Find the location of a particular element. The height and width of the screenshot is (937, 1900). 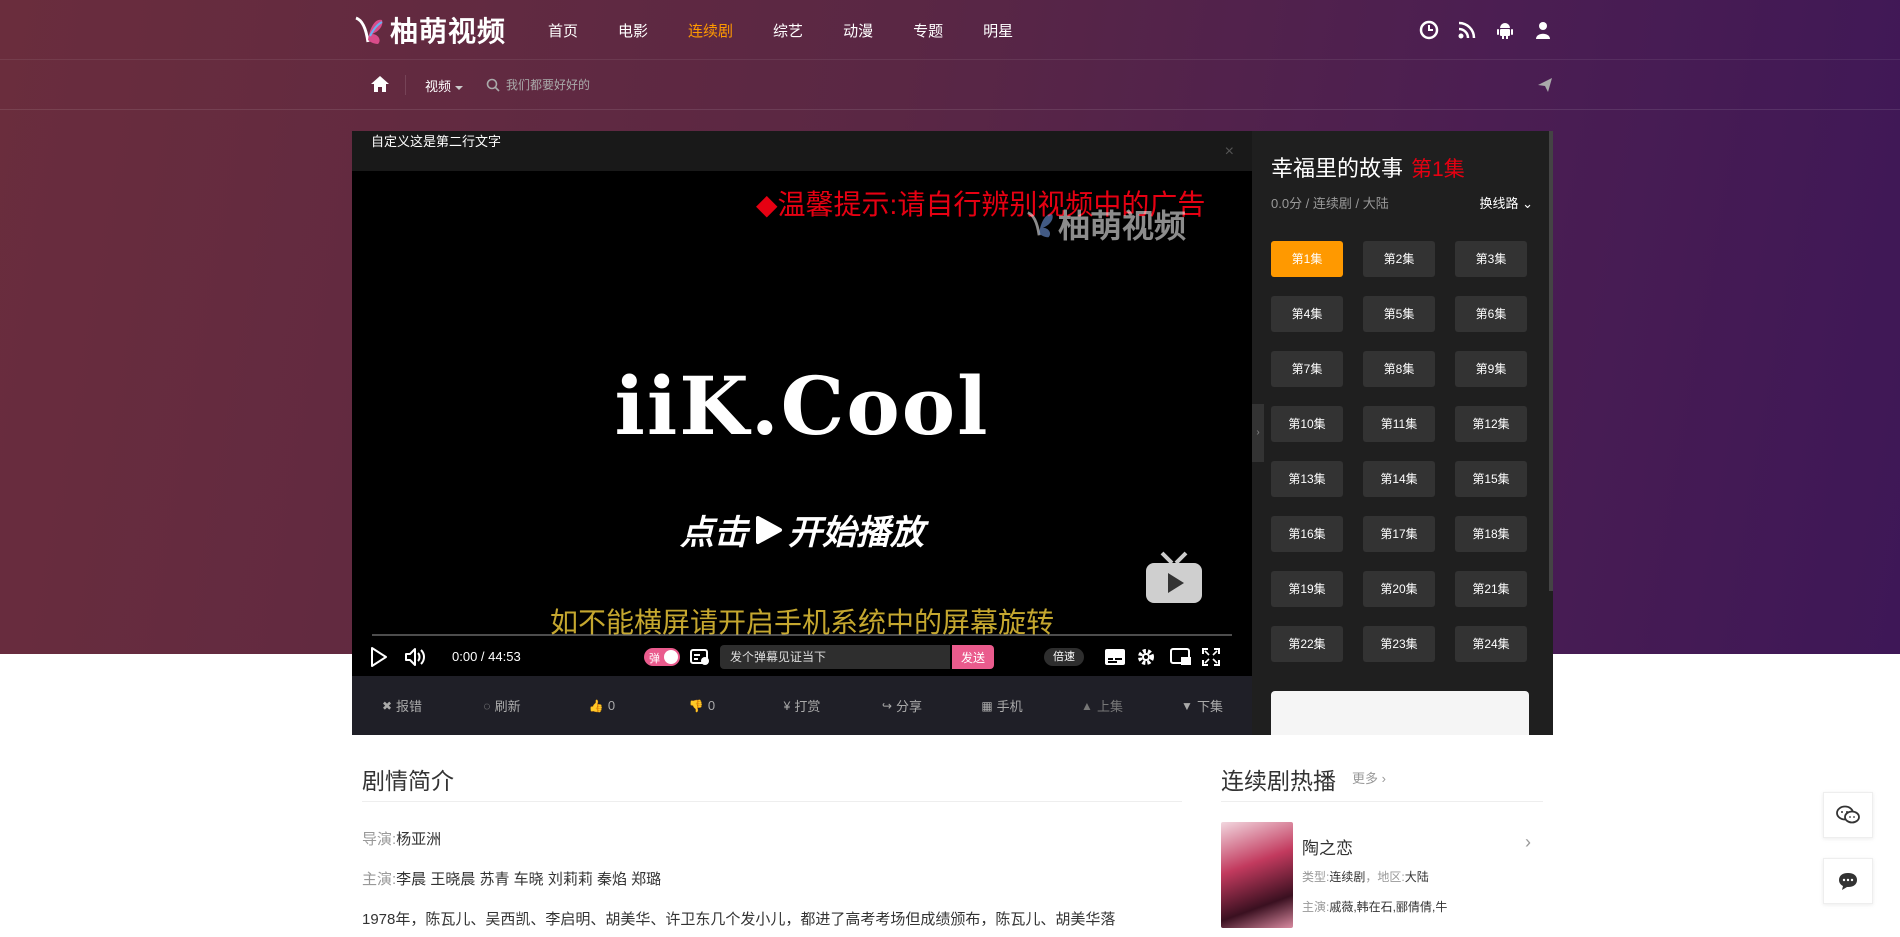

episode-button: 第3集 is located at coordinates (1491, 259).